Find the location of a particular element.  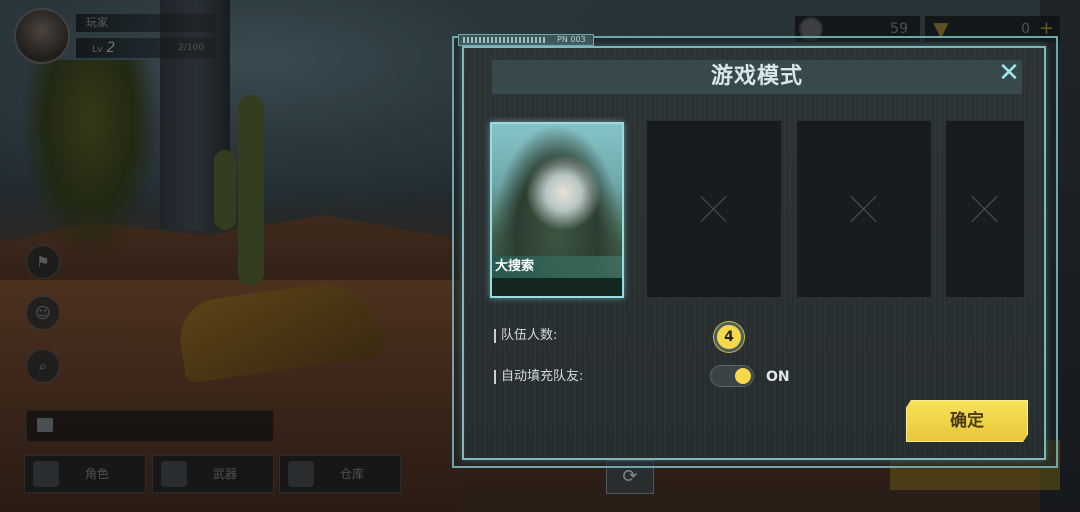

mode-card-label: 大搜索 is located at coordinates (557, 267).